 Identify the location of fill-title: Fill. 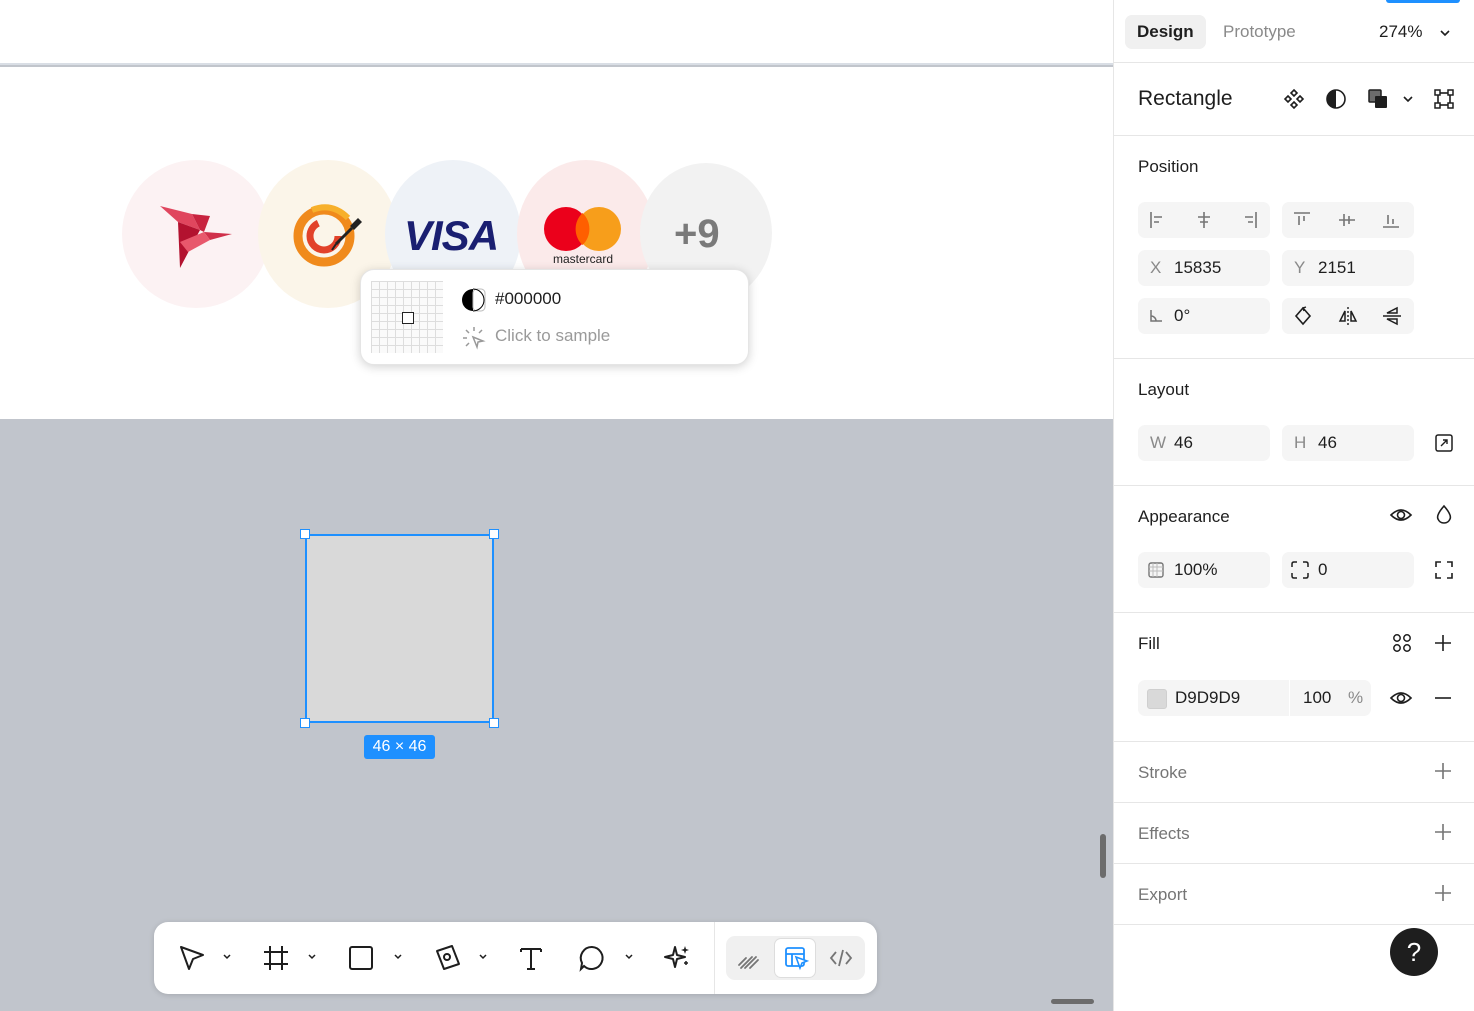
(1149, 643).